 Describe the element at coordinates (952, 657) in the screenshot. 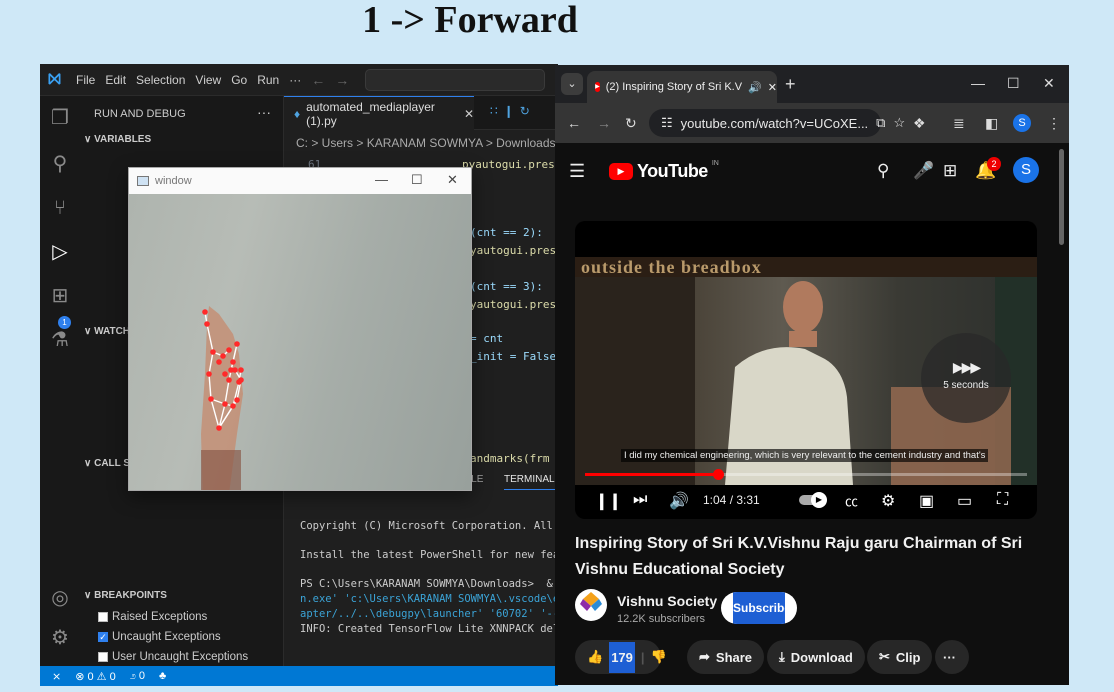

I see `more-actions-button: ···` at that location.